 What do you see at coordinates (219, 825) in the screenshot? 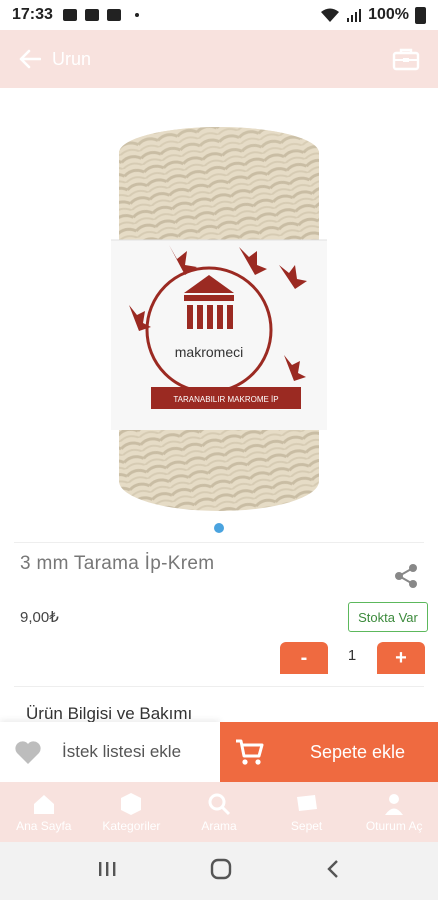
I see `nav-search-label: Arama` at bounding box center [219, 825].